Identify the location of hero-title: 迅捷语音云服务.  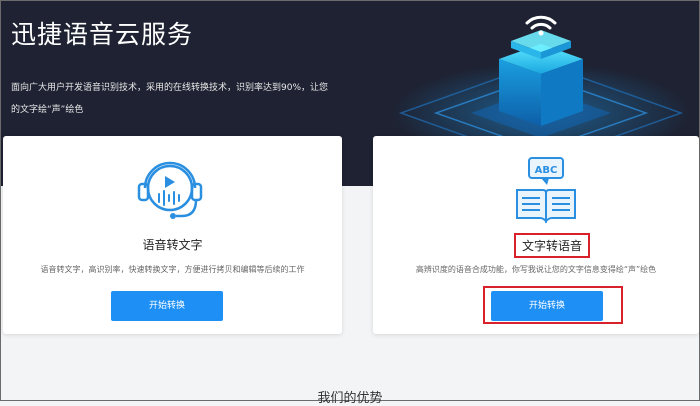
(102, 34).